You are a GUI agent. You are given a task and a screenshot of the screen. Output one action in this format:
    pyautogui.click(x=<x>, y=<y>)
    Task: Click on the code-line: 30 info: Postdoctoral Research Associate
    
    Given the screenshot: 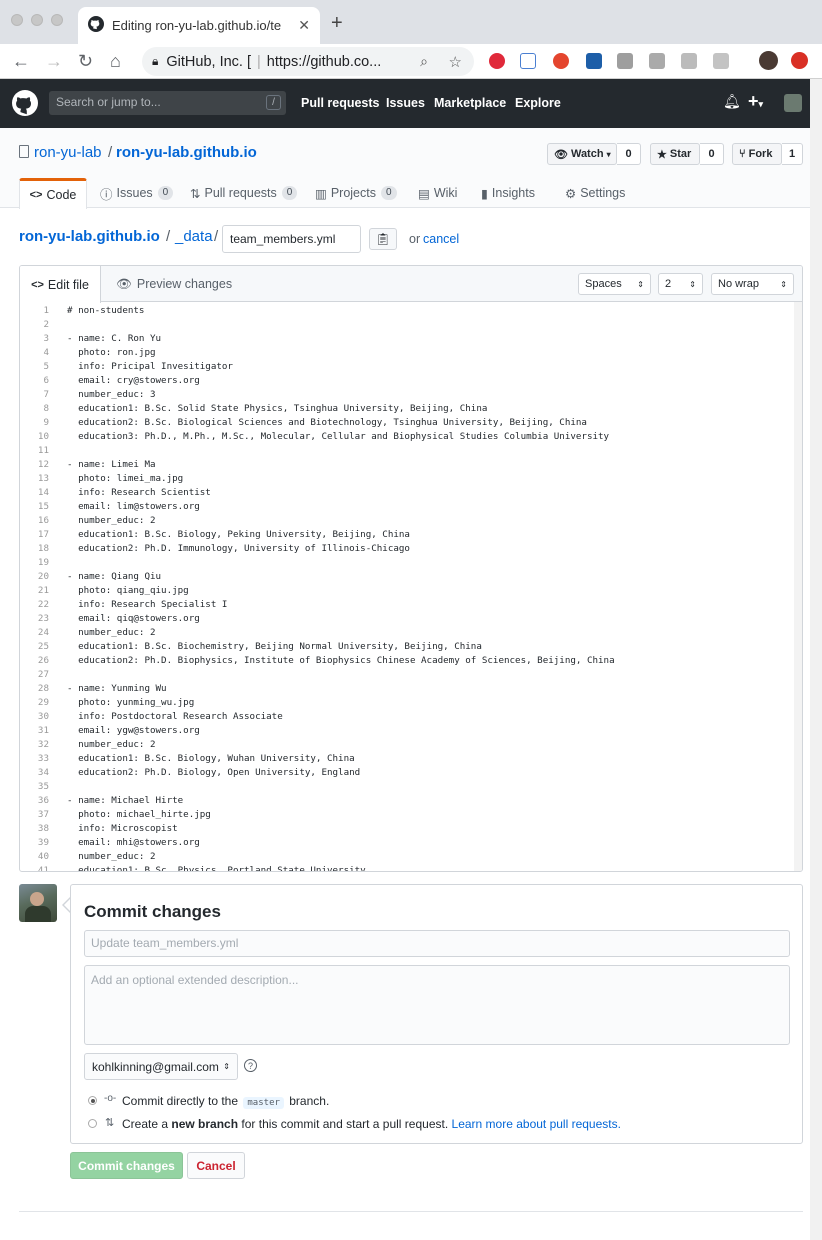 What is the action you would take?
    pyautogui.click(x=411, y=717)
    